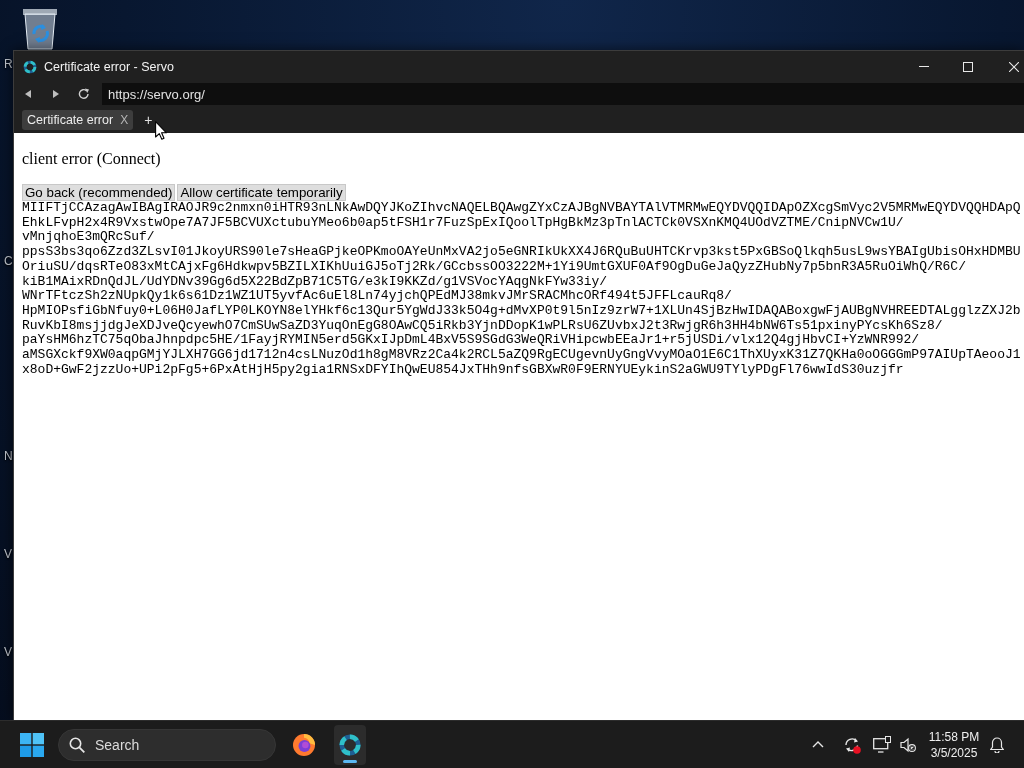 Image resolution: width=1024 pixels, height=768 pixels. What do you see at coordinates (8, 64) in the screenshot?
I see `desktop-icon-label: R` at bounding box center [8, 64].